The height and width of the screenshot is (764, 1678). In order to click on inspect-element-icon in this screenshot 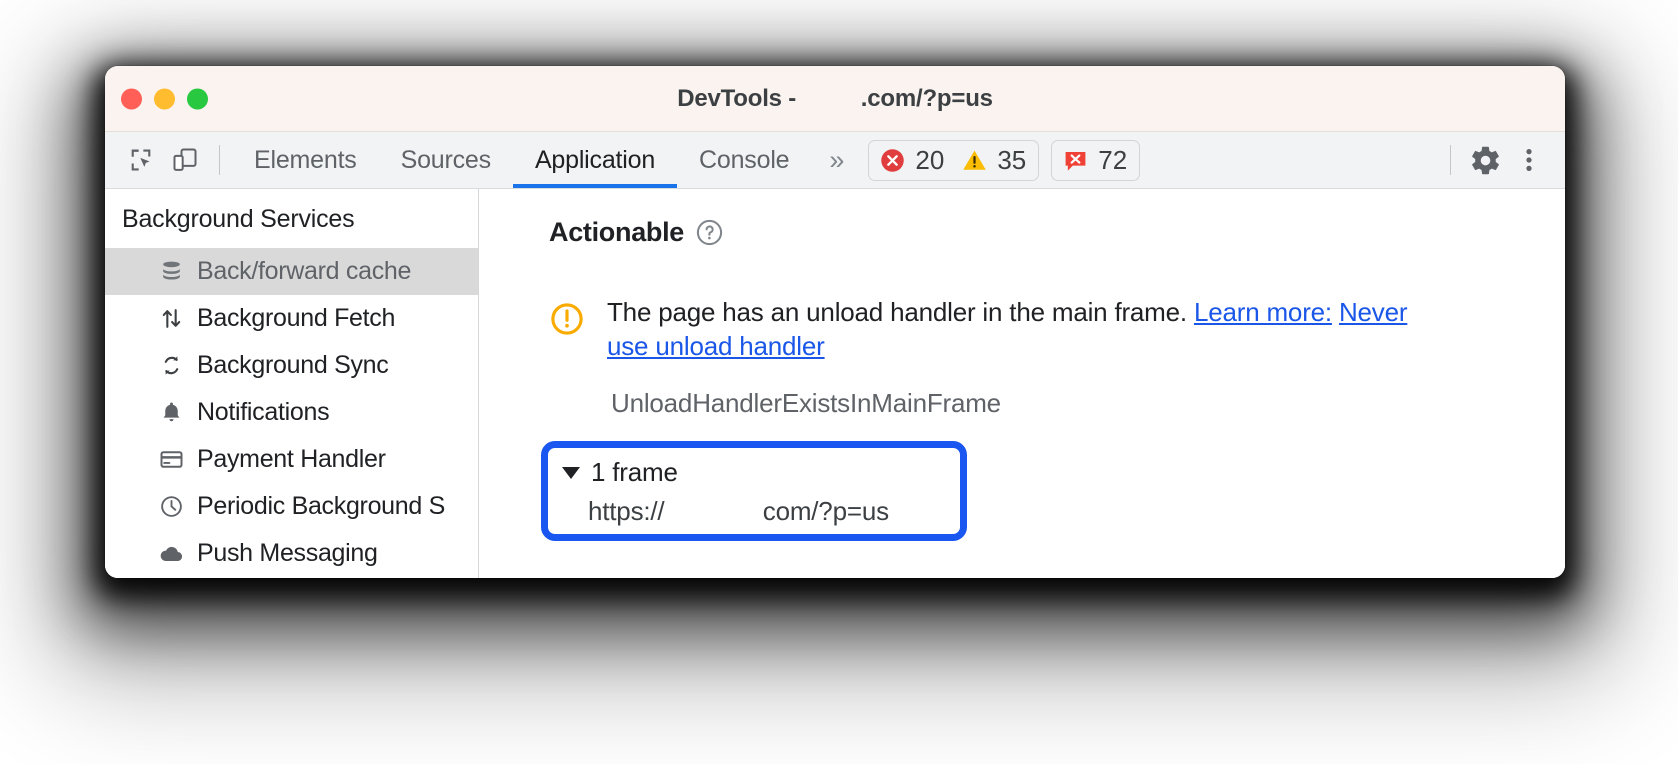, I will do `click(141, 160)`.